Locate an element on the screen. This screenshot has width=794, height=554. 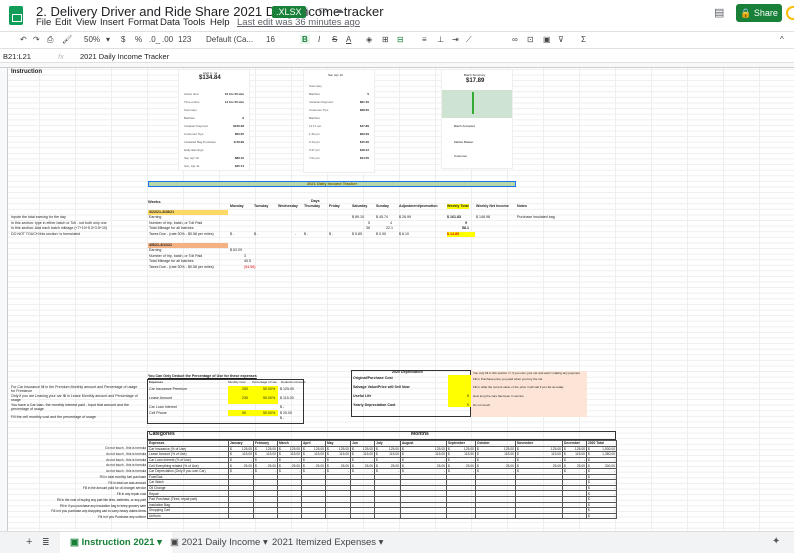
align-icon: ≡ is located at coordinates (424, 39).